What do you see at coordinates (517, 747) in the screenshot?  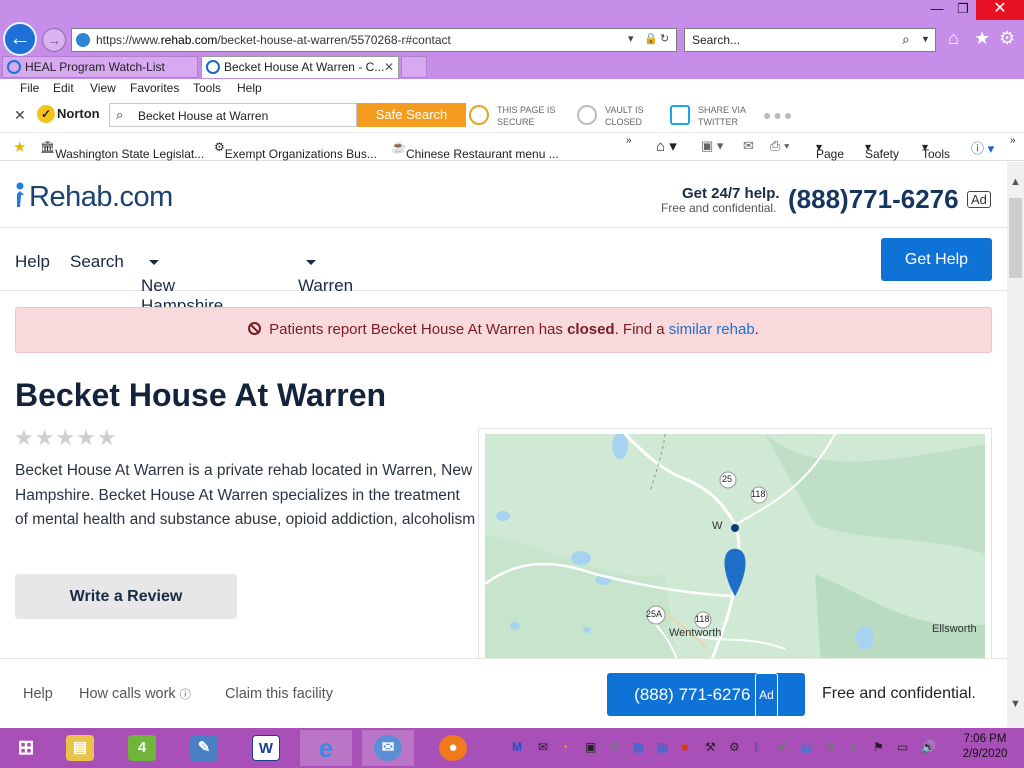 I see `malwarebytes-tray-icon: M` at bounding box center [517, 747].